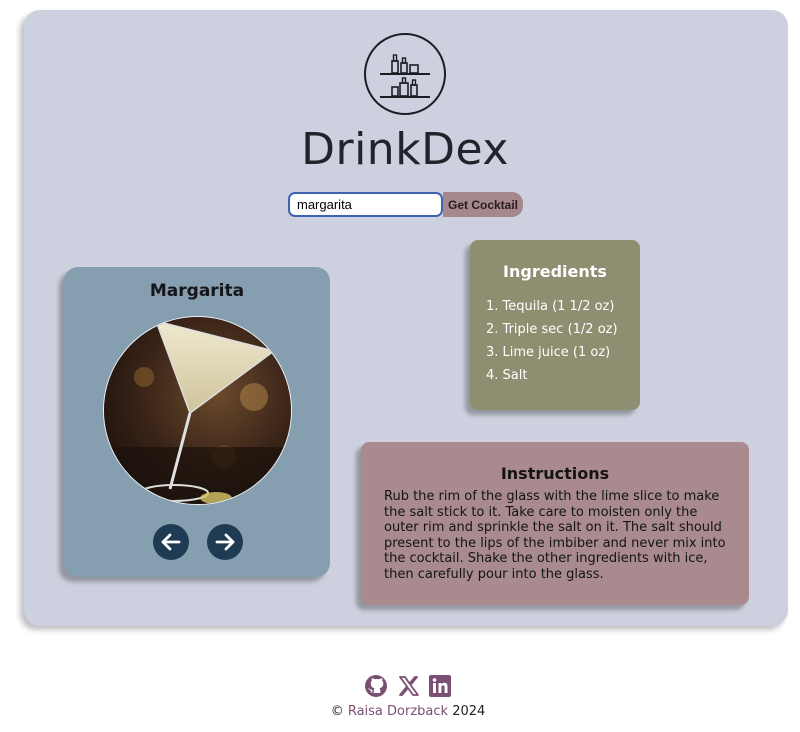 The height and width of the screenshot is (732, 800). Describe the element at coordinates (469, 711) in the screenshot. I see `copyright-year: 2024` at that location.